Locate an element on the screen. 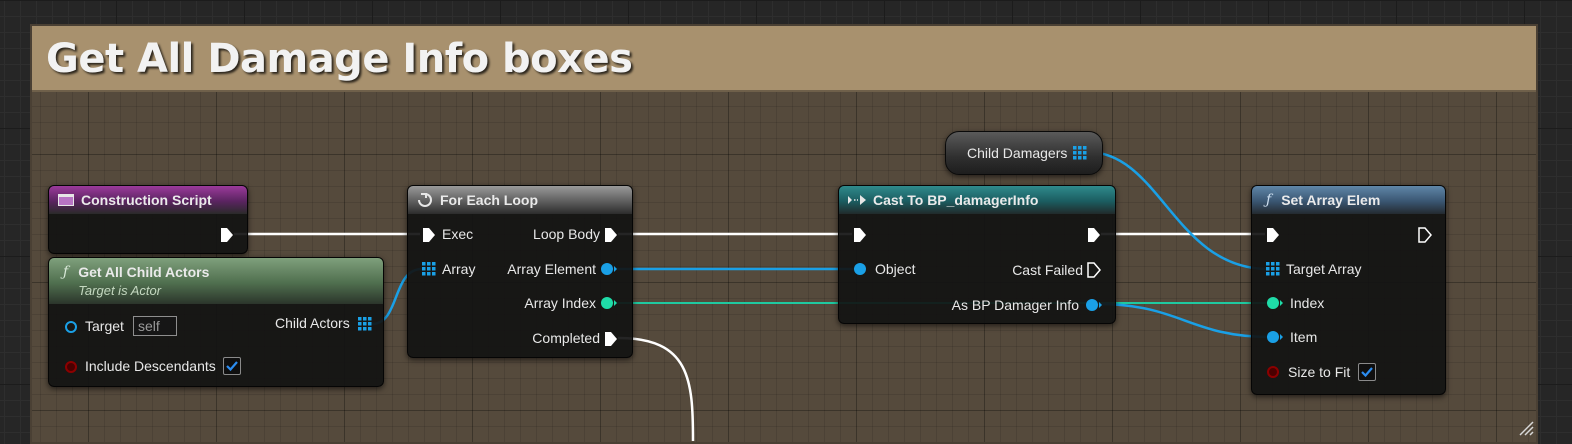  child-damagers-variable-node: Child Damagers is located at coordinates (1024, 153).